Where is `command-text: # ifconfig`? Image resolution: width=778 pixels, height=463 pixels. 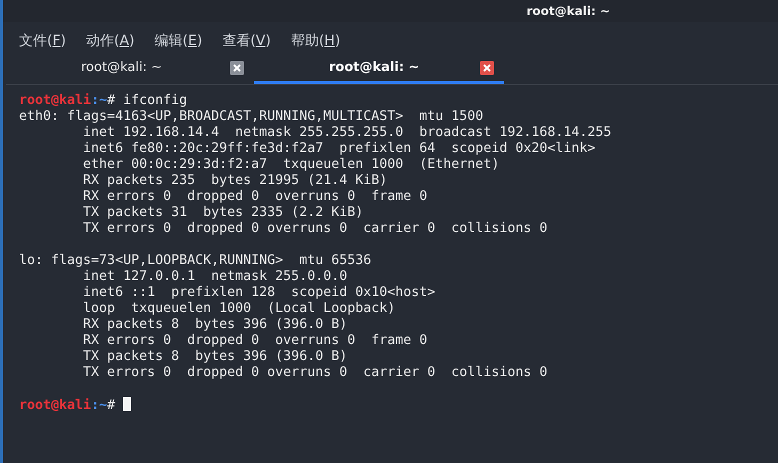 command-text: # ifconfig is located at coordinates (147, 100).